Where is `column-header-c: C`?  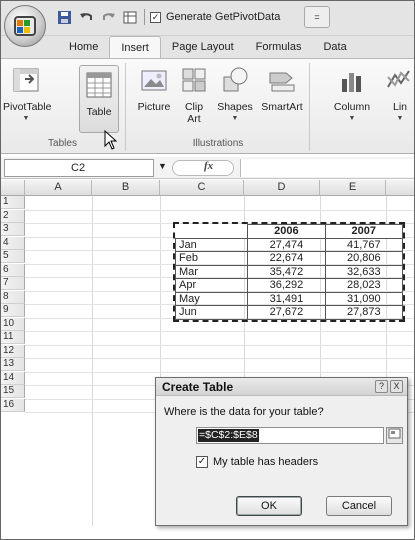
column-header-c: C is located at coordinates (202, 188).